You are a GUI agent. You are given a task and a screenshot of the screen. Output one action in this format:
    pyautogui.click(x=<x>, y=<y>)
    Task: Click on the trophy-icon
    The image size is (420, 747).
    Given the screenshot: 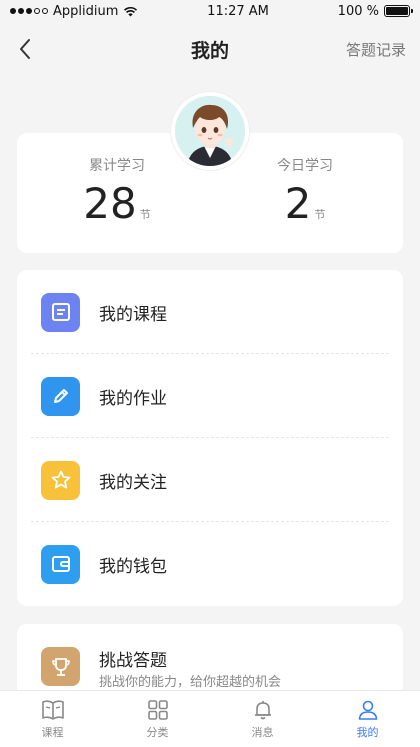 What is the action you would take?
    pyautogui.click(x=60, y=666)
    